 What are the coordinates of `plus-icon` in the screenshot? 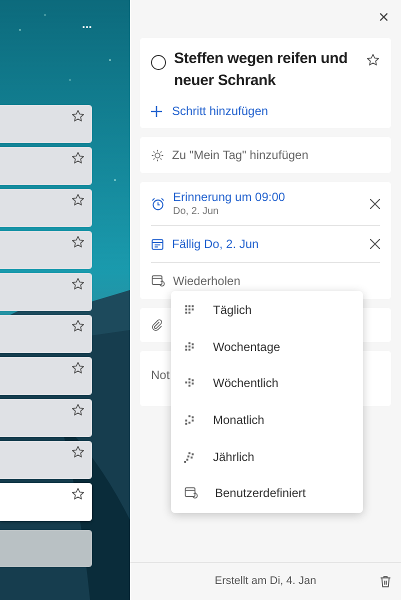 It's located at (156, 111).